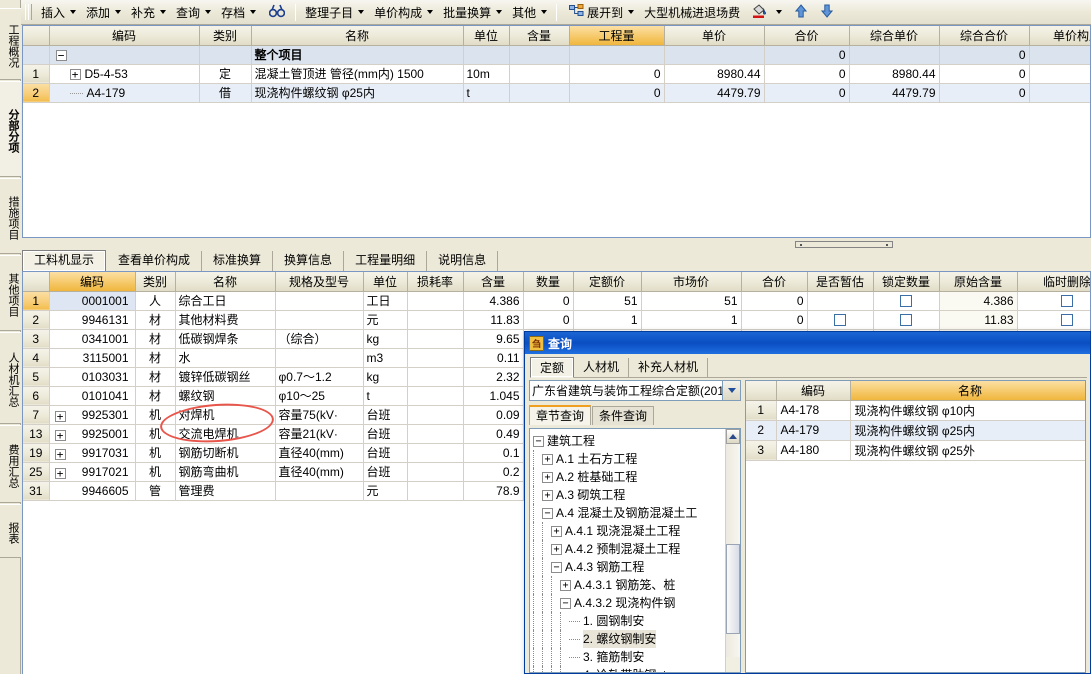 The image size is (1091, 674). Describe the element at coordinates (36, 472) in the screenshot. I see `row-number: 25` at that location.